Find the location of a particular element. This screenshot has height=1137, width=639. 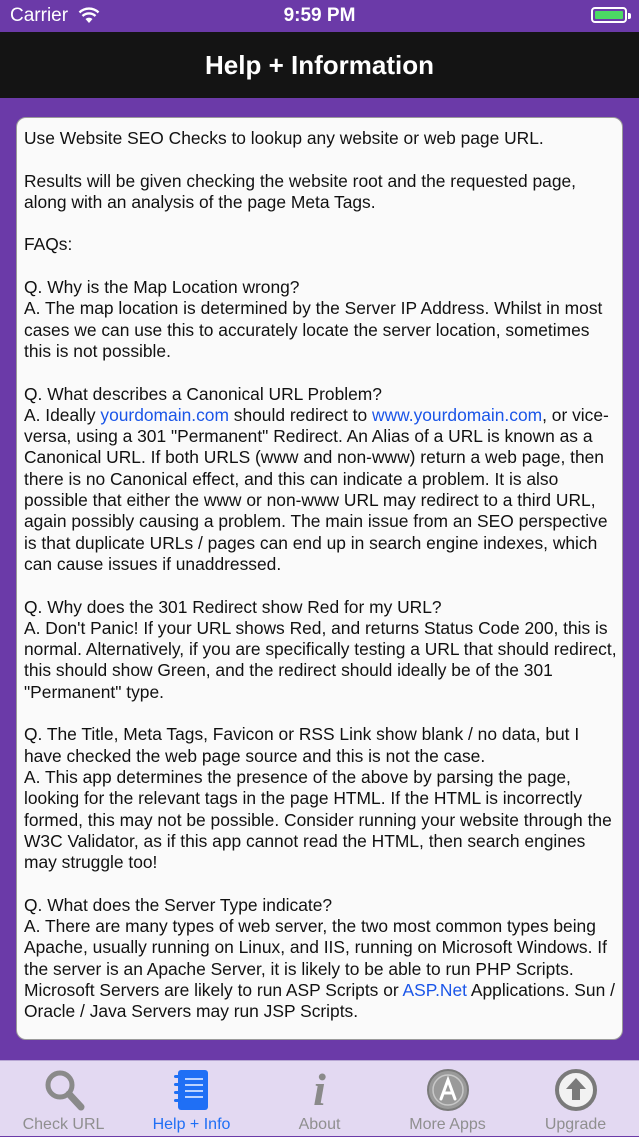

notebook-icon is located at coordinates (190, 1090).